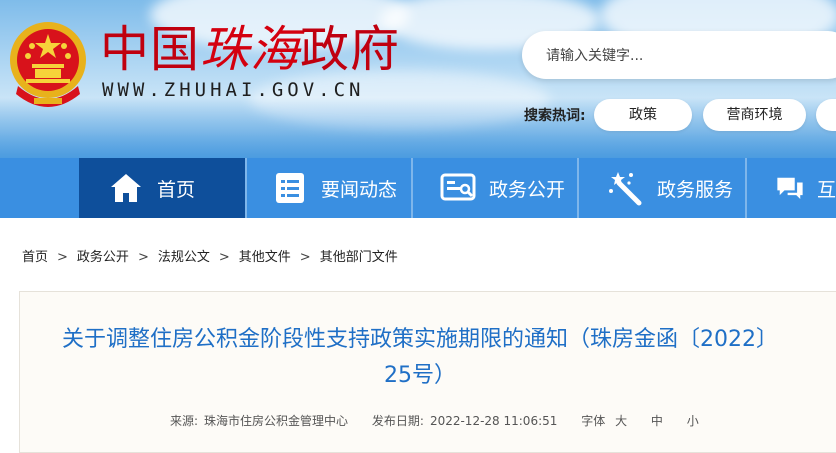 Image resolution: width=836 pixels, height=453 pixels. I want to click on source-label: 来源:, so click(184, 421).